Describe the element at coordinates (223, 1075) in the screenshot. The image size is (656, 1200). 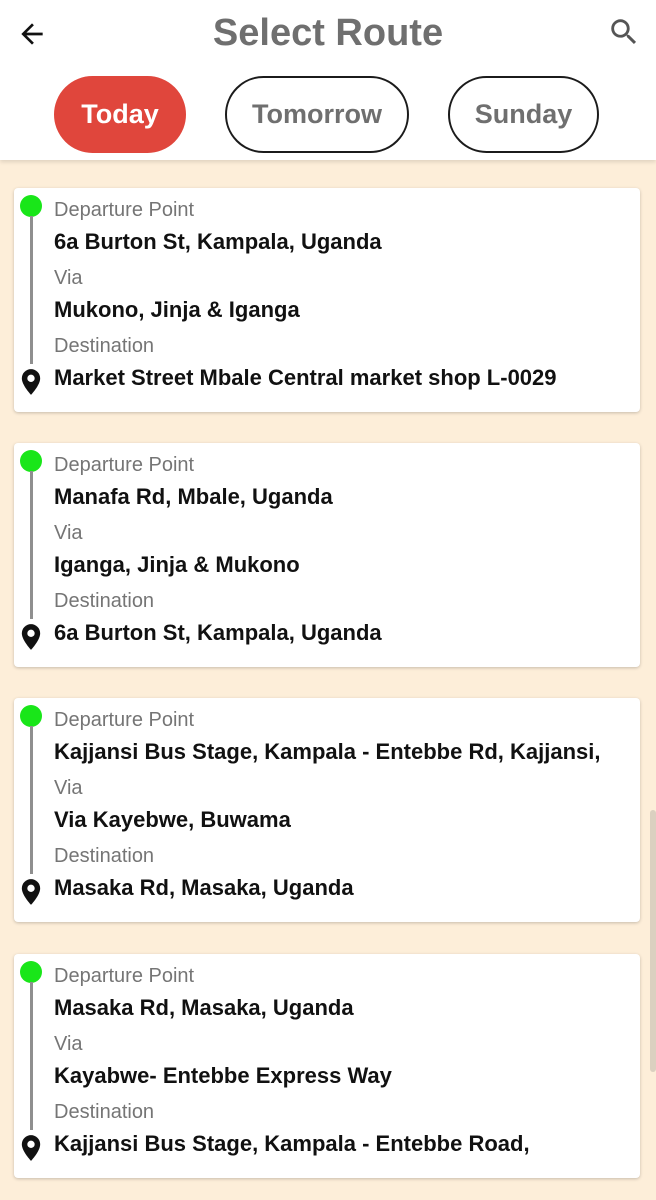
I see `via-value: Kayabwe- Entebbe Express Way` at that location.